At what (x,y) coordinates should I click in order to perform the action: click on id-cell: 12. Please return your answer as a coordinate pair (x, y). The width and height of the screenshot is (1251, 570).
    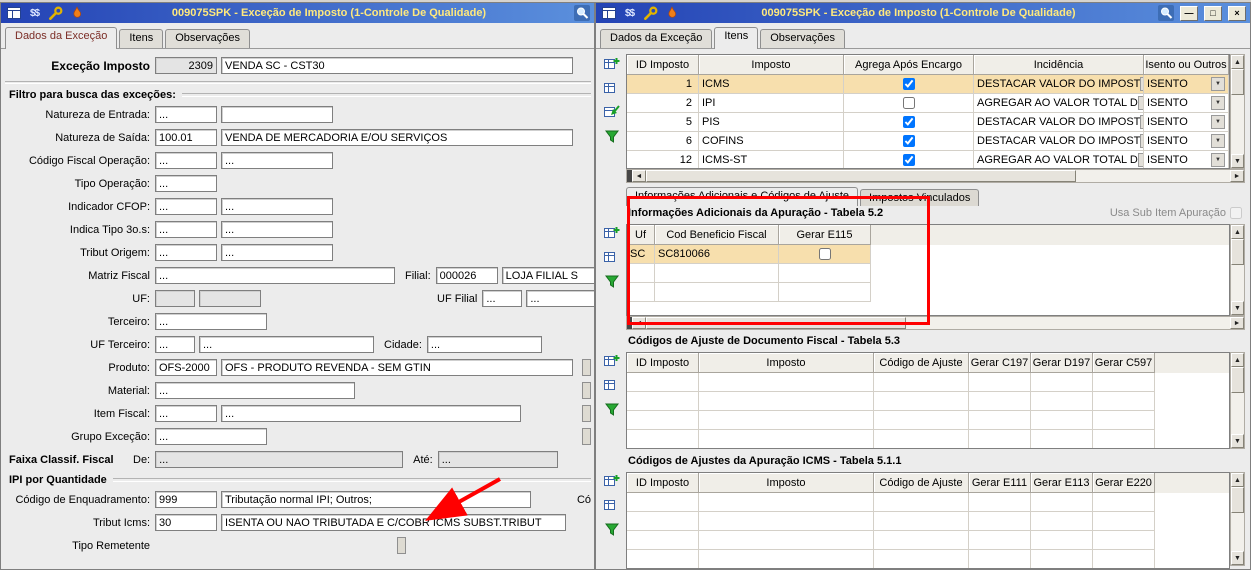
    Looking at the image, I should click on (663, 159).